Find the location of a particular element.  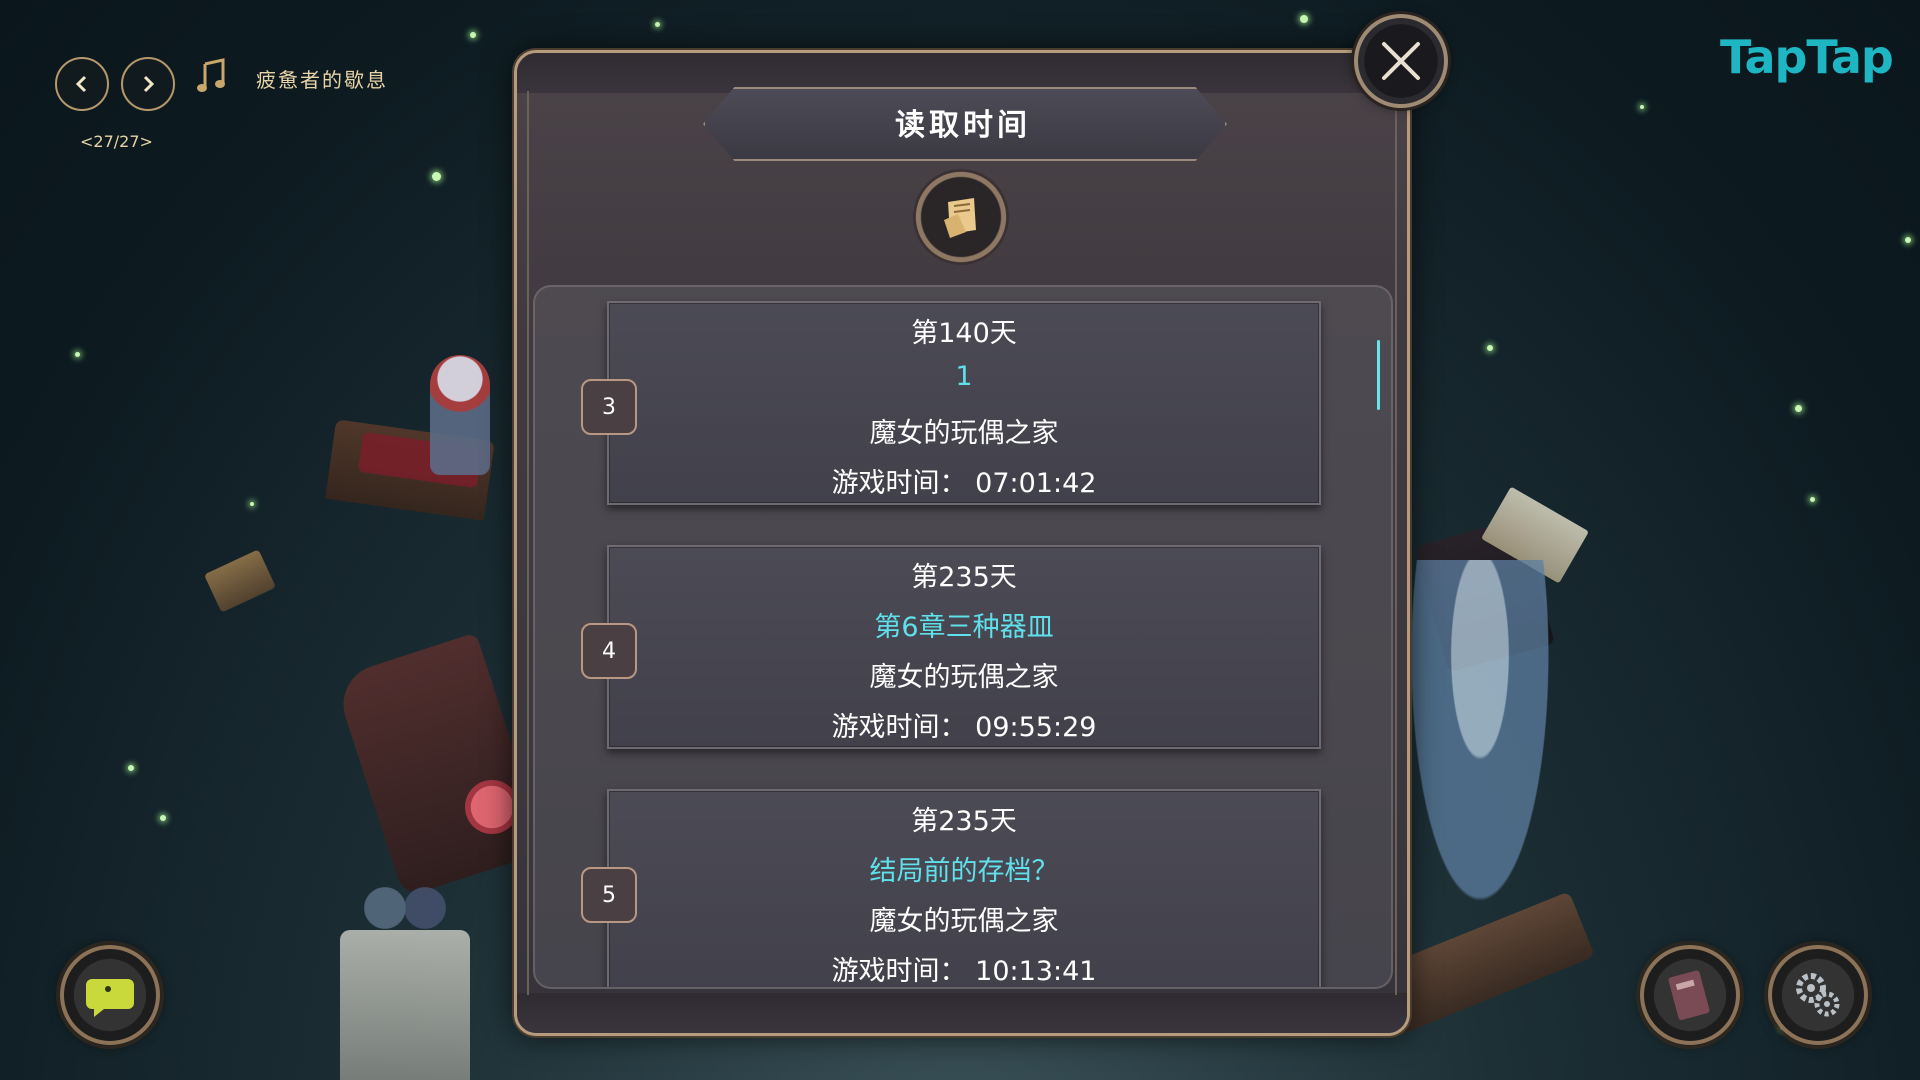

stone-tower is located at coordinates (405, 1005).